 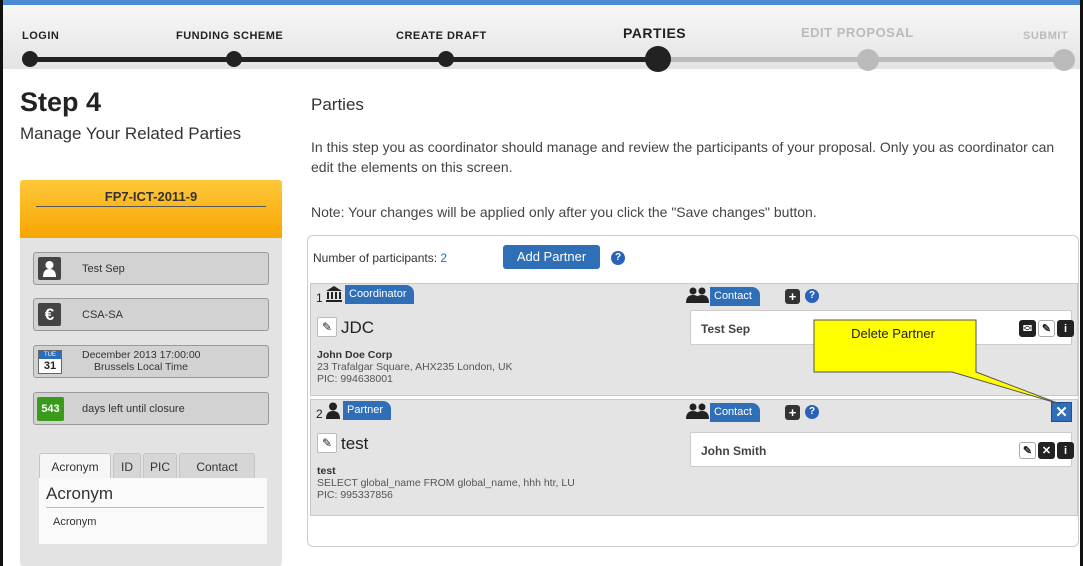 What do you see at coordinates (153, 511) in the screenshot?
I see `tab-panel-acronym: Acronym Acronym` at bounding box center [153, 511].